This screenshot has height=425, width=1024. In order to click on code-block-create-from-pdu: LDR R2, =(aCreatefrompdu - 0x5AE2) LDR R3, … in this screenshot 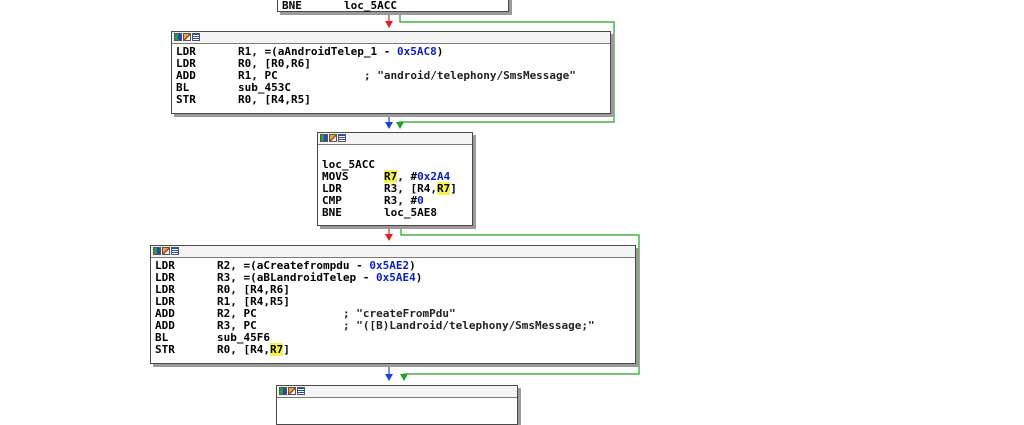, I will do `click(393, 304)`.